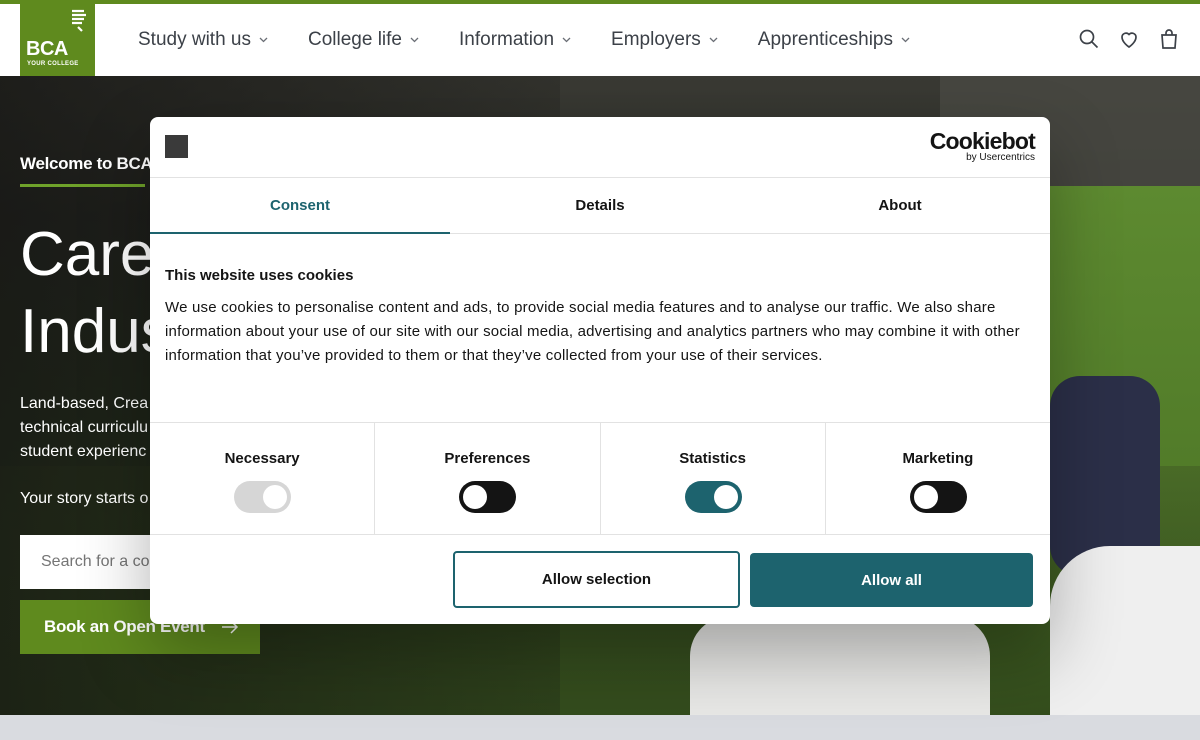 This screenshot has width=1200, height=740. Describe the element at coordinates (488, 478) in the screenshot. I see `category-preferences: Preferences` at that location.